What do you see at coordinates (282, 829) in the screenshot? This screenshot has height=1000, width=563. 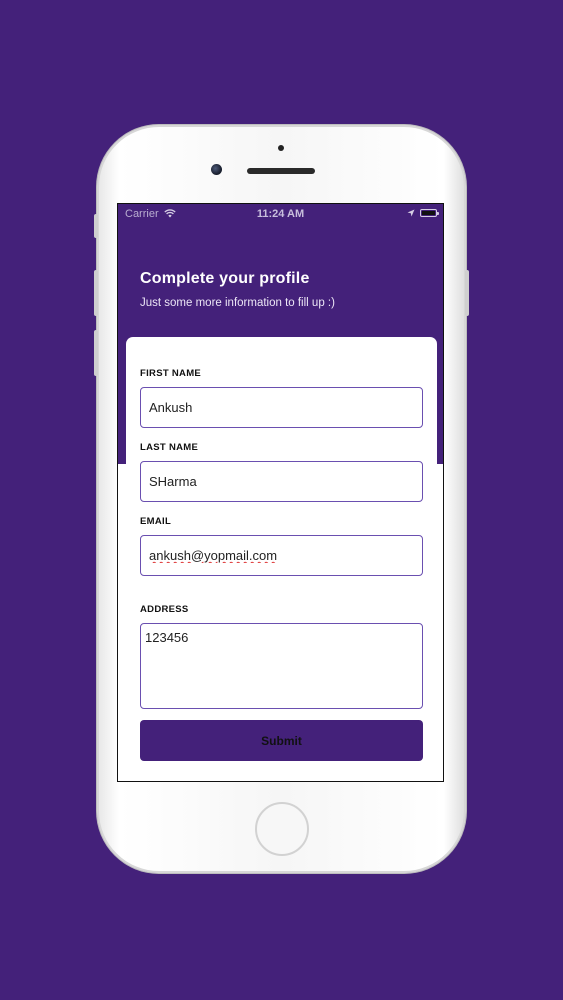 I see `home-button` at bounding box center [282, 829].